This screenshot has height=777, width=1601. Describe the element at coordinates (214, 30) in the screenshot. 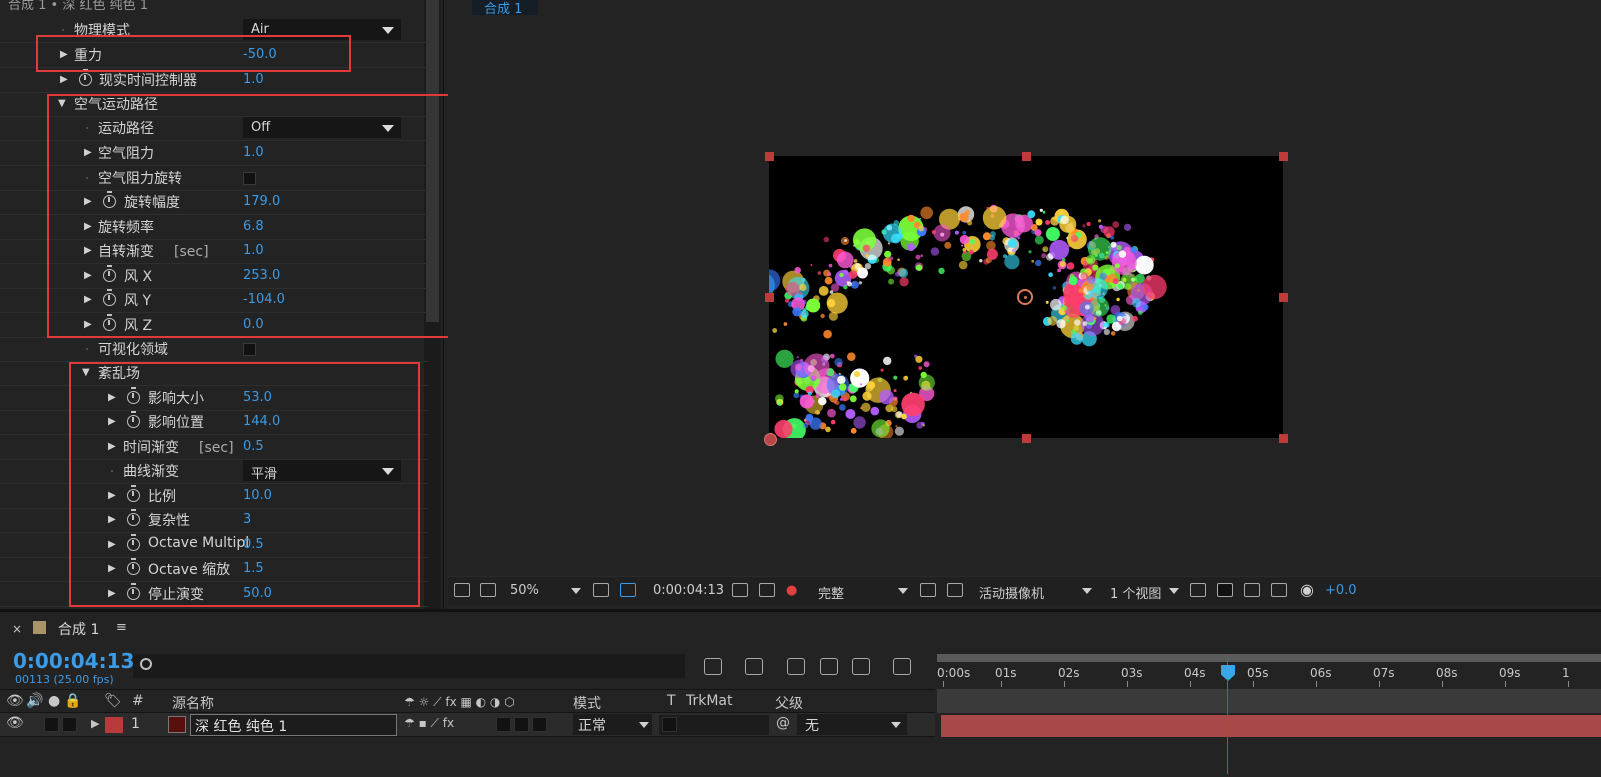

I see `effect-property-row: 物理模式 Air` at that location.